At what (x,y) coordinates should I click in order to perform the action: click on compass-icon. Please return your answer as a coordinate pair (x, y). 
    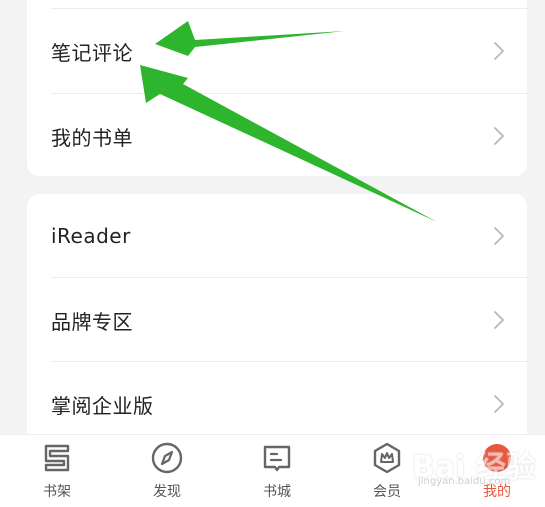
    Looking at the image, I should click on (167, 458).